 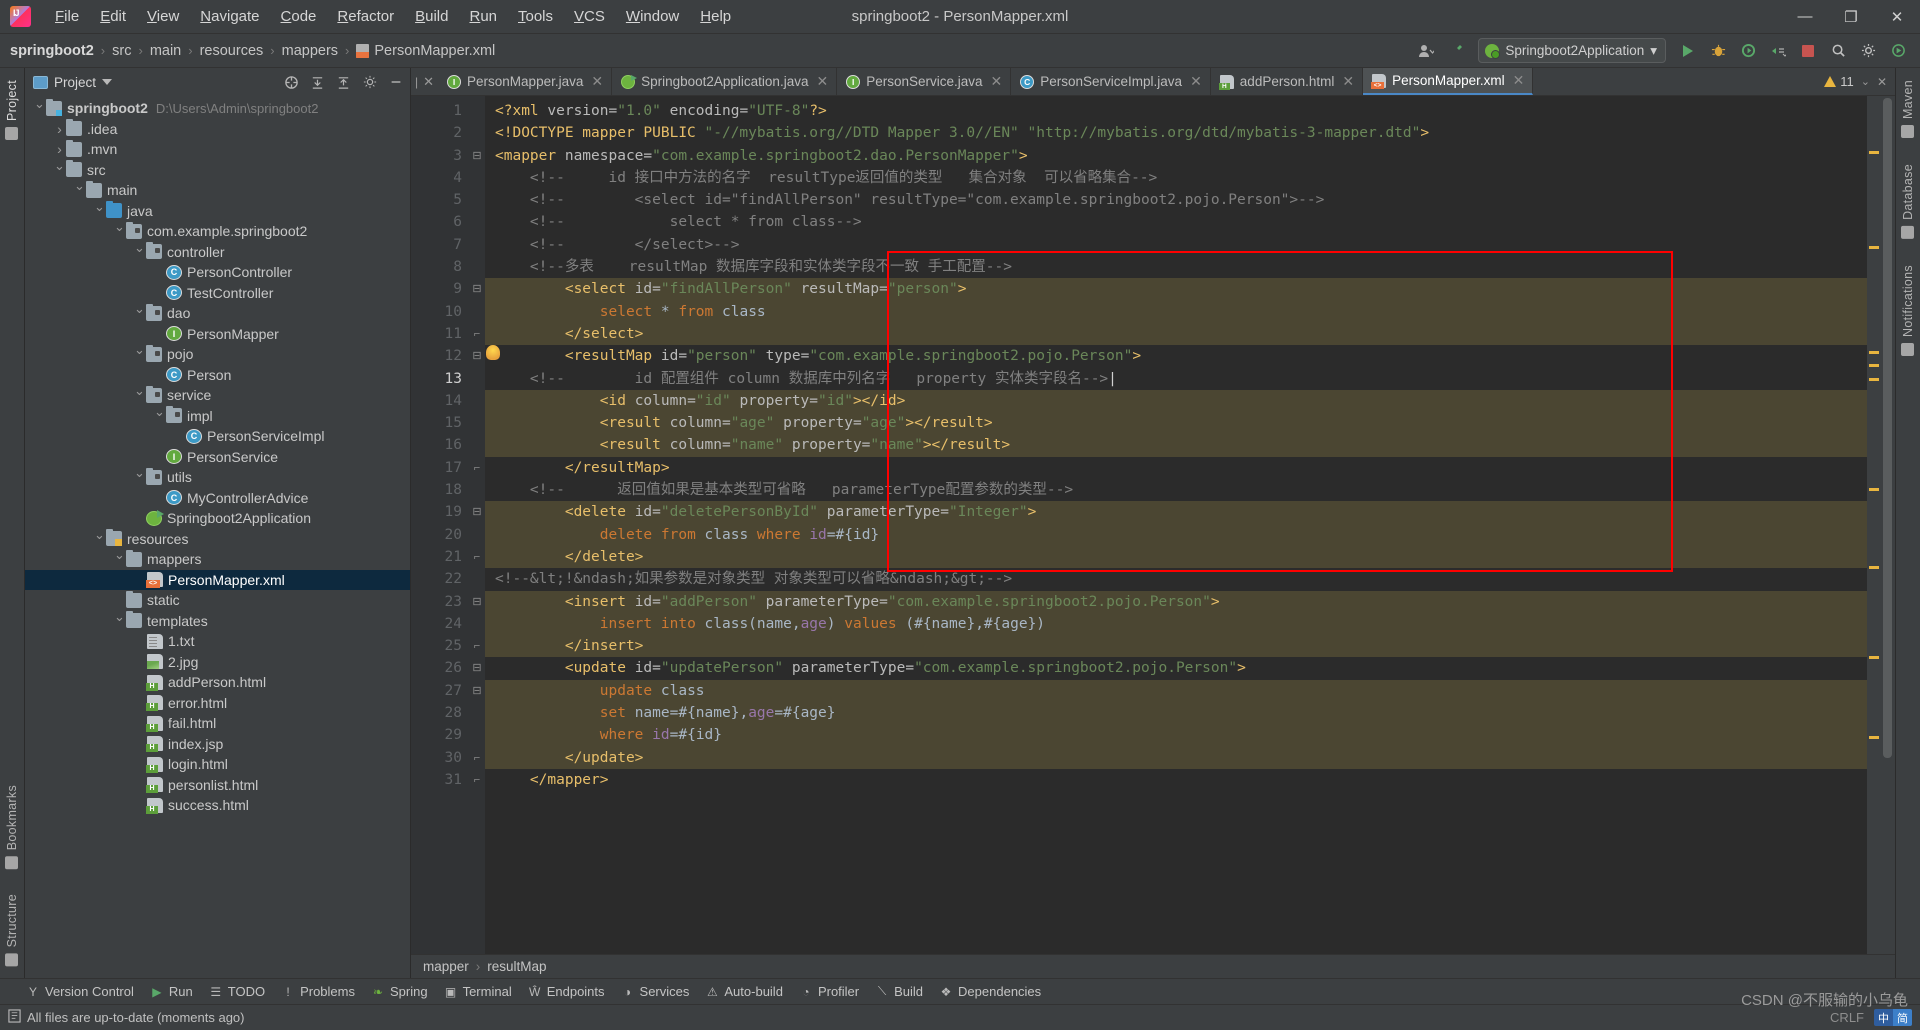 What do you see at coordinates (1176, 267) in the screenshot?
I see `code-line: <!--多表 resultMap 数据库字段和实体类字段不一致 手工配置-->` at bounding box center [1176, 267].